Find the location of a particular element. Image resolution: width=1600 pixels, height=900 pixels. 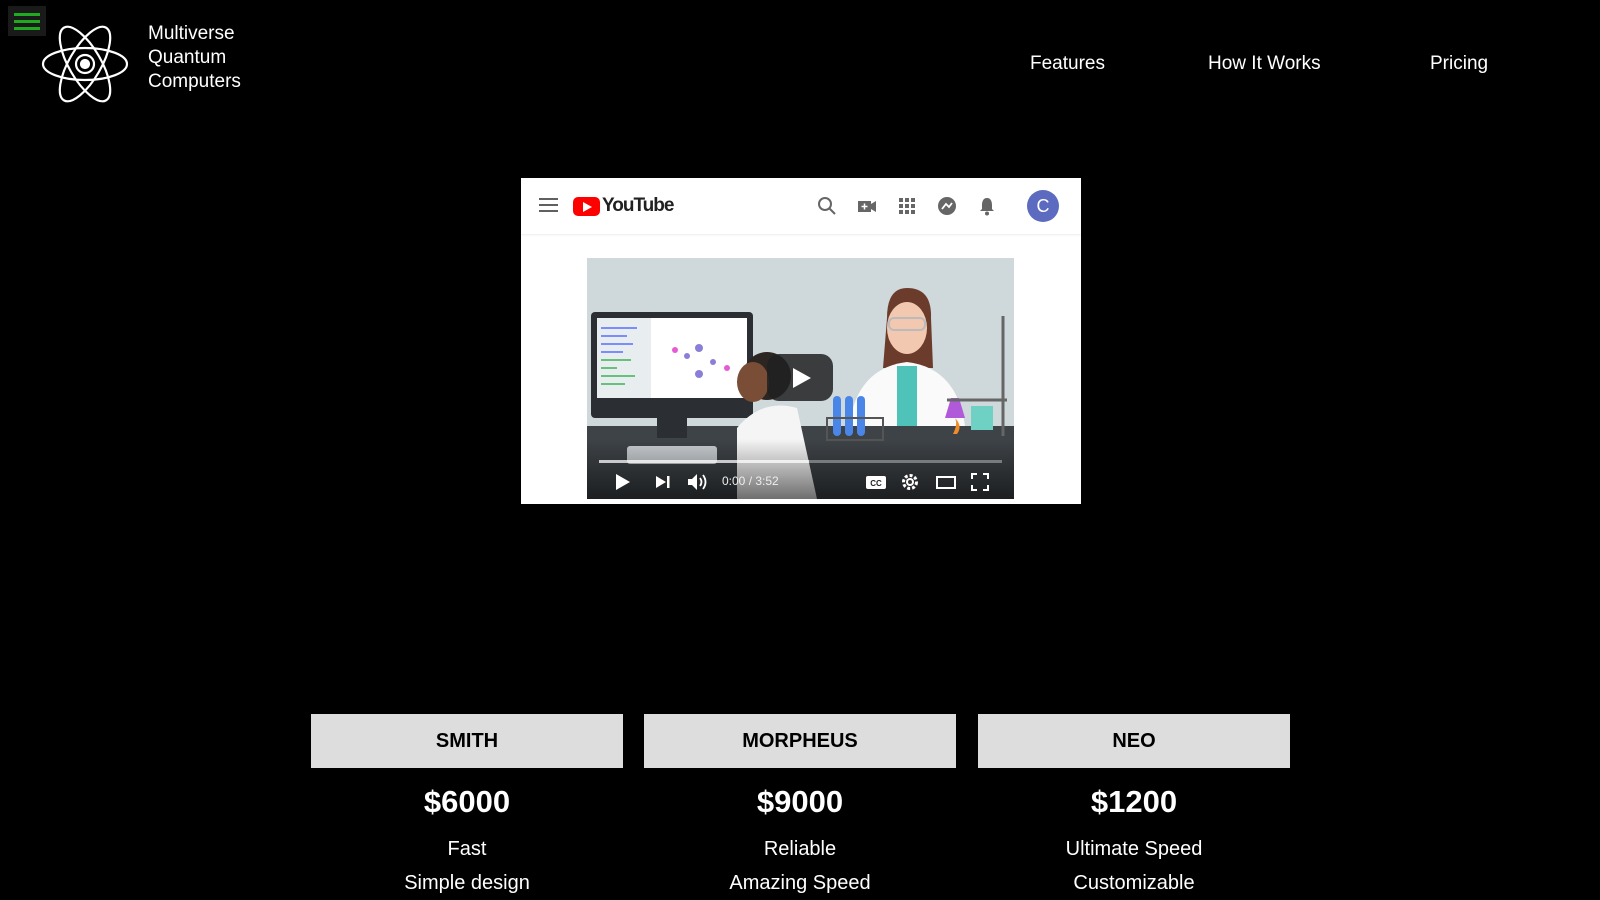

plan-card-morpheus: MORPHEUS $9000 Reliable Amazing Speed is located at coordinates (800, 807).